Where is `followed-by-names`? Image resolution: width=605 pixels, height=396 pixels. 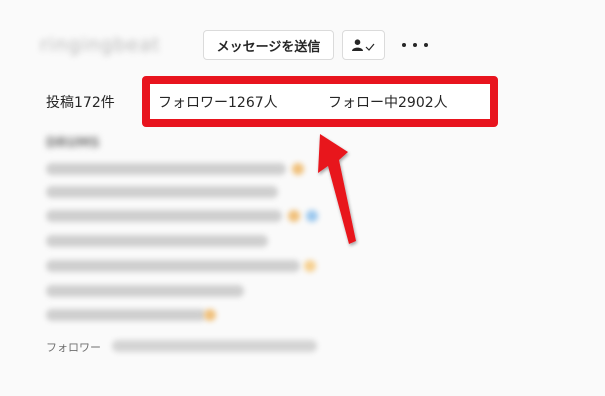
followed-by-names is located at coordinates (214, 346).